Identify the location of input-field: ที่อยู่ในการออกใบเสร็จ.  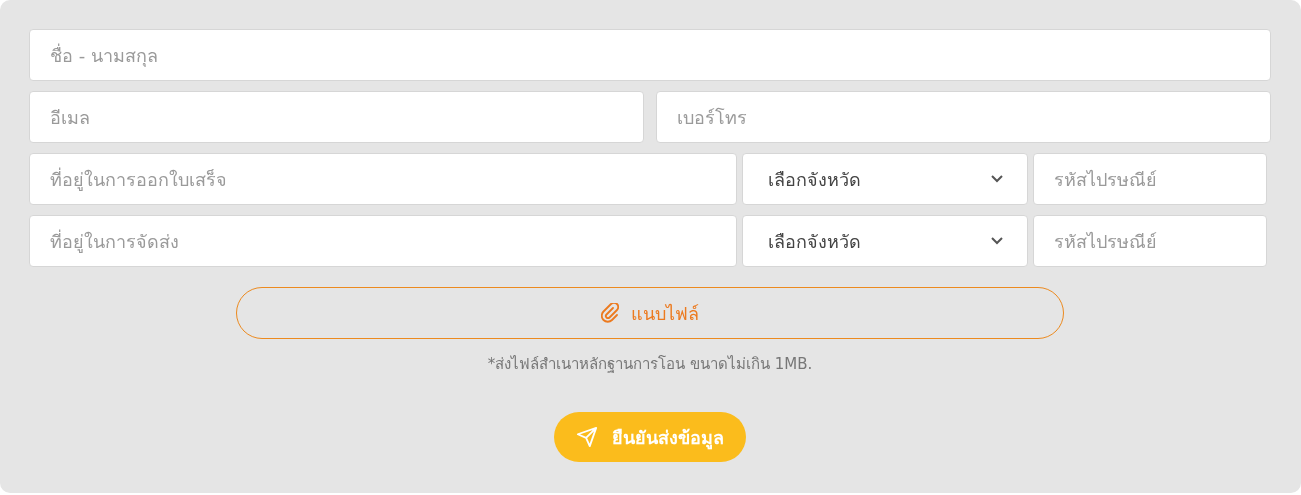
(383, 179).